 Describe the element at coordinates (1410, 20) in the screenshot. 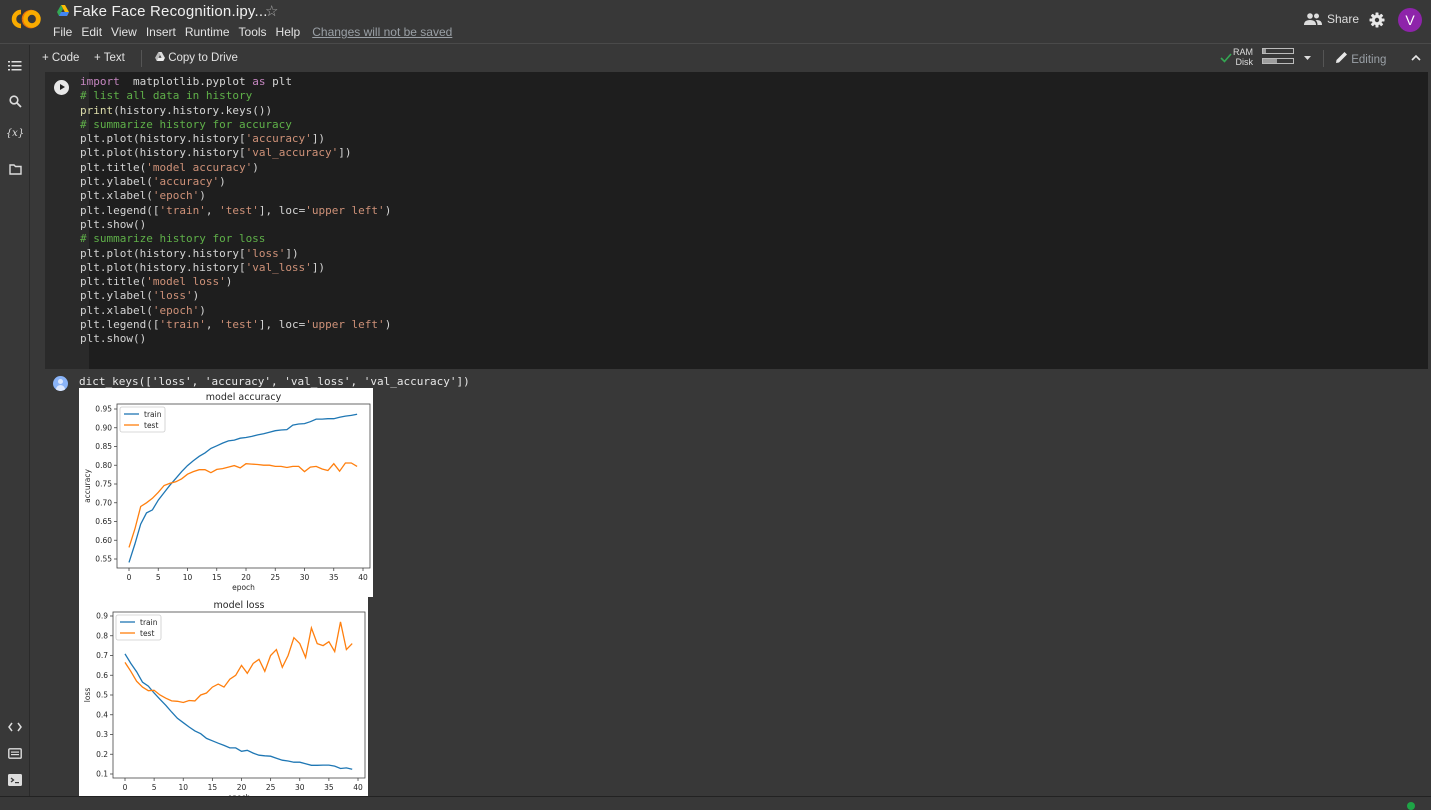

I see `account-avatar: V` at that location.